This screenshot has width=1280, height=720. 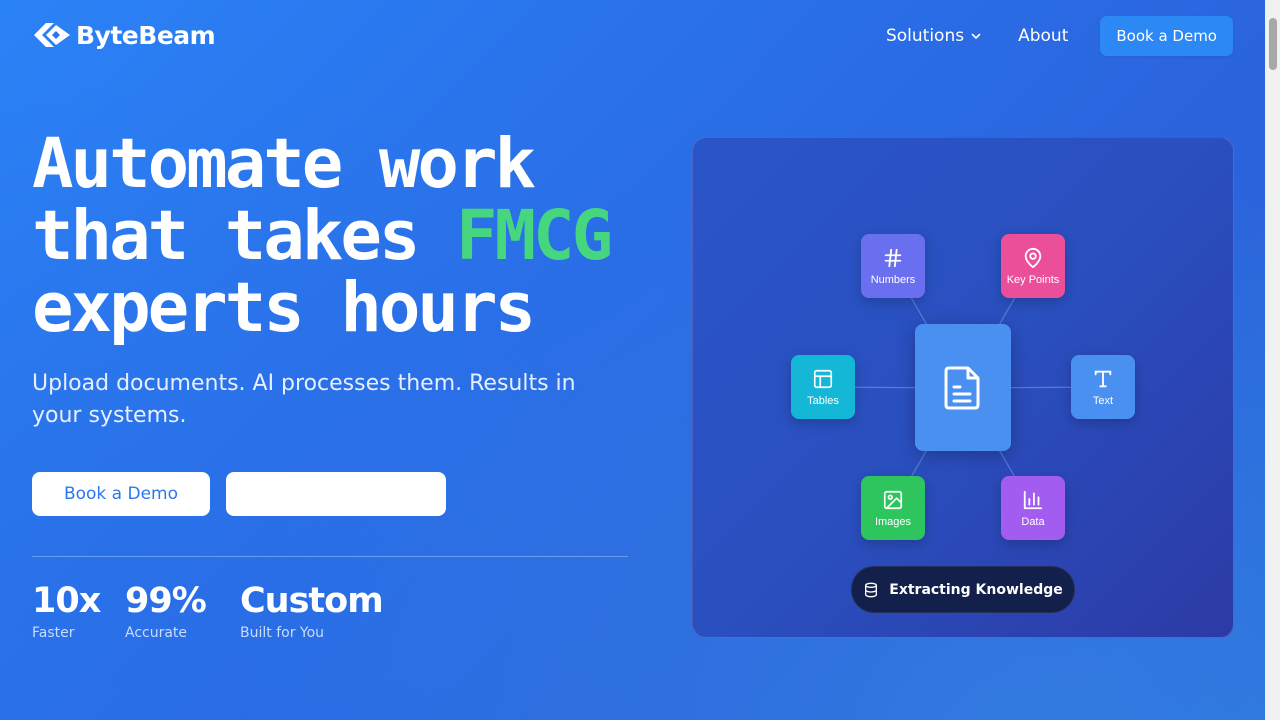 I want to click on node-images: Images, so click(x=893, y=508).